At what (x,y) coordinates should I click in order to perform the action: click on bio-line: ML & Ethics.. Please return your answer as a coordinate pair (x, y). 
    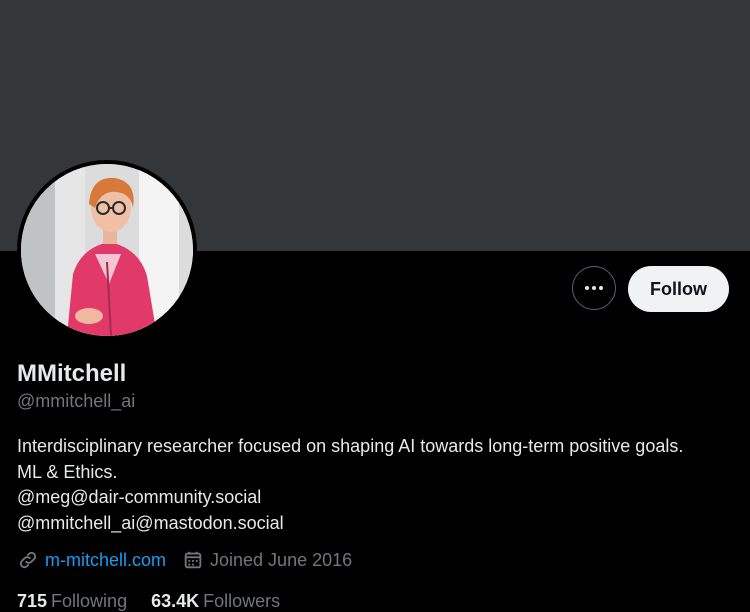
    Looking at the image, I should click on (67, 471).